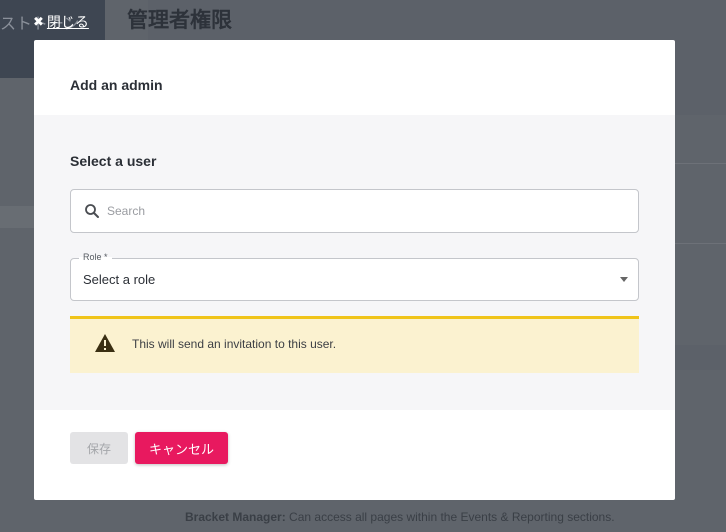  Describe the element at coordinates (367, 211) in the screenshot. I see `search-input` at that location.